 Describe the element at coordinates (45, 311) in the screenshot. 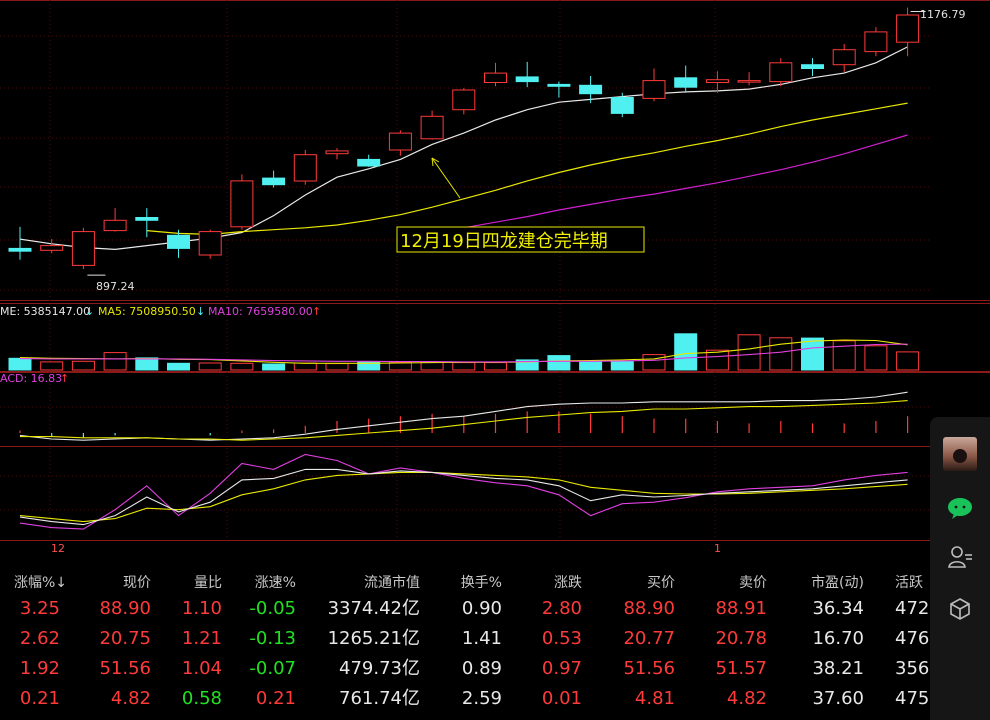

I see `volume-legend-vol: ME: 5385147.00` at that location.